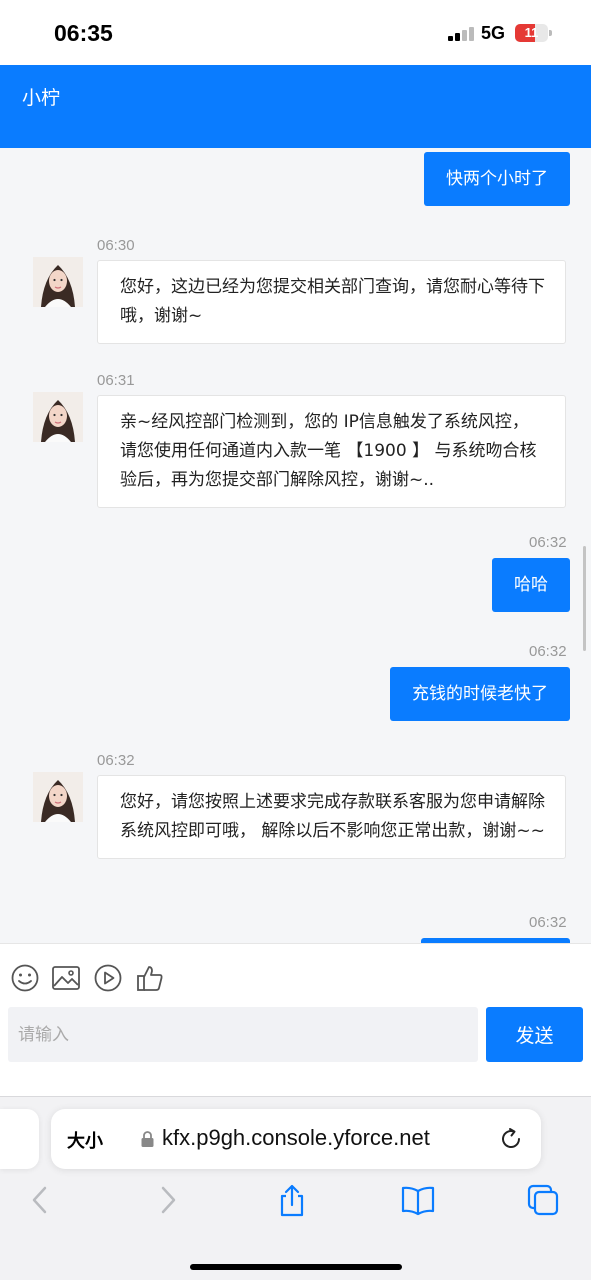  What do you see at coordinates (83, 33) in the screenshot?
I see `status-time: 06:35` at bounding box center [83, 33].